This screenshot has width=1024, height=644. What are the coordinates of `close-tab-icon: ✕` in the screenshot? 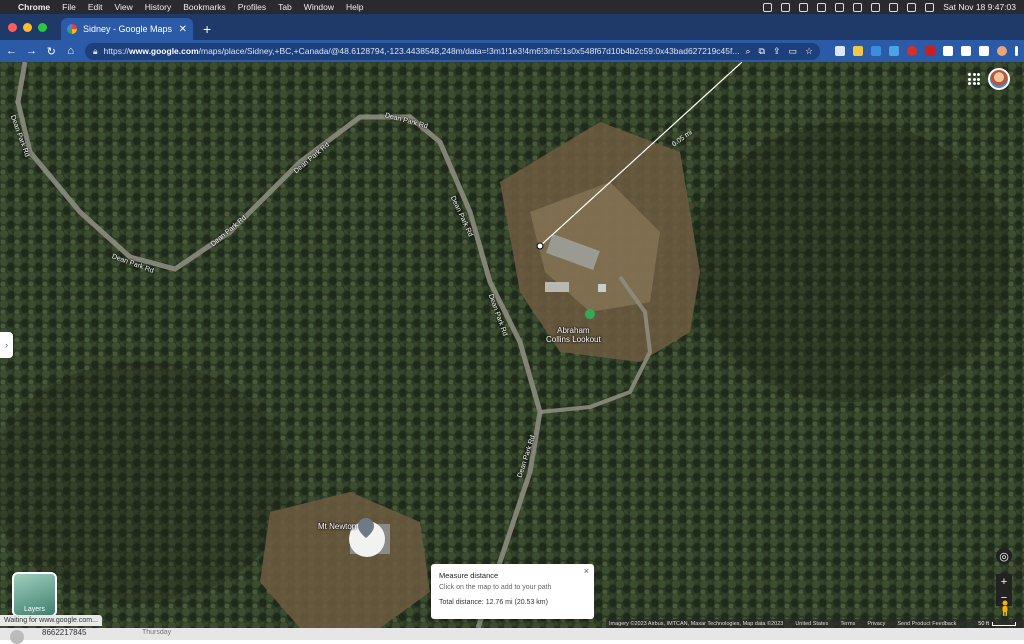 It's located at (183, 29).